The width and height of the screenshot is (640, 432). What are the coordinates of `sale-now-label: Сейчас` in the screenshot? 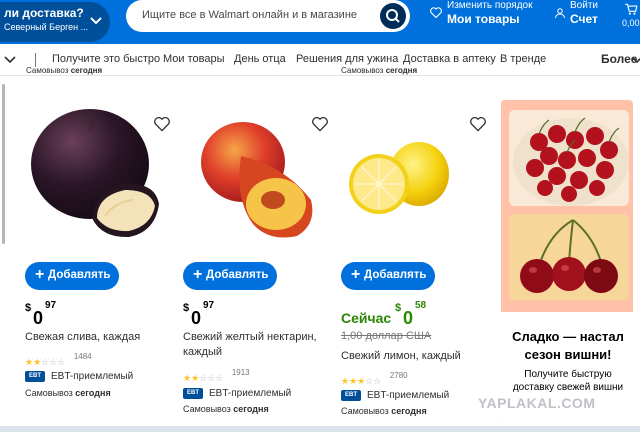 It's located at (366, 318).